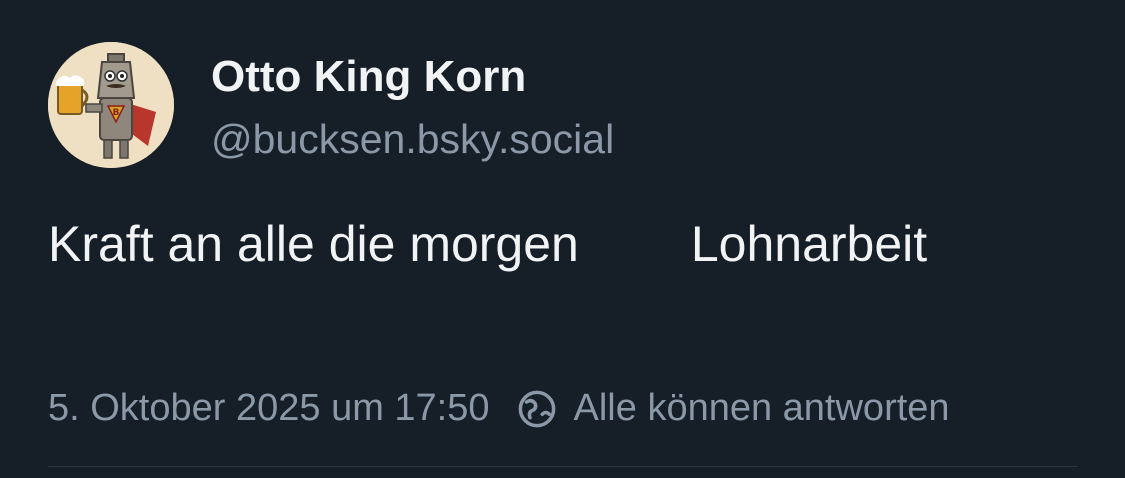 The image size is (1125, 478). I want to click on post-text-part-2: Lohnarbeit, so click(809, 244).